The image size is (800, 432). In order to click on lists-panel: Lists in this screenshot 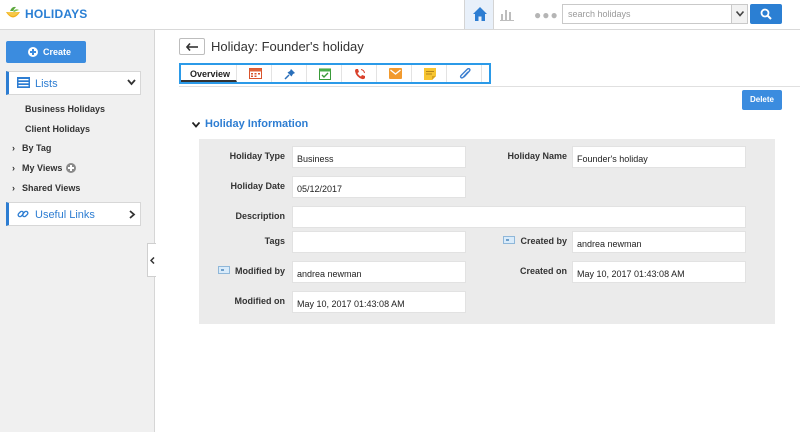, I will do `click(73, 83)`.